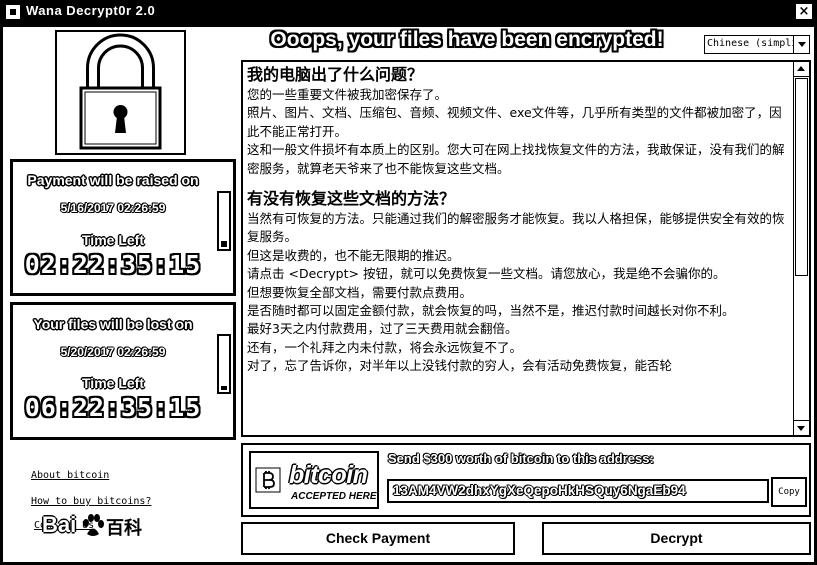 The height and width of the screenshot is (565, 817). I want to click on padlock-icon, so click(120, 91).